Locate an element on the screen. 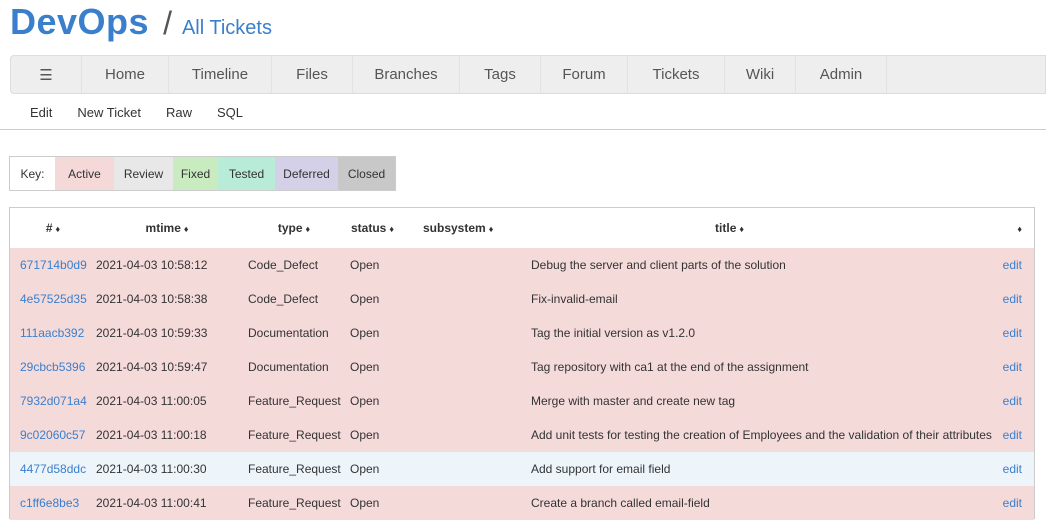 This screenshot has height=526, width=1046. menu-item-home: Home is located at coordinates (125, 74).